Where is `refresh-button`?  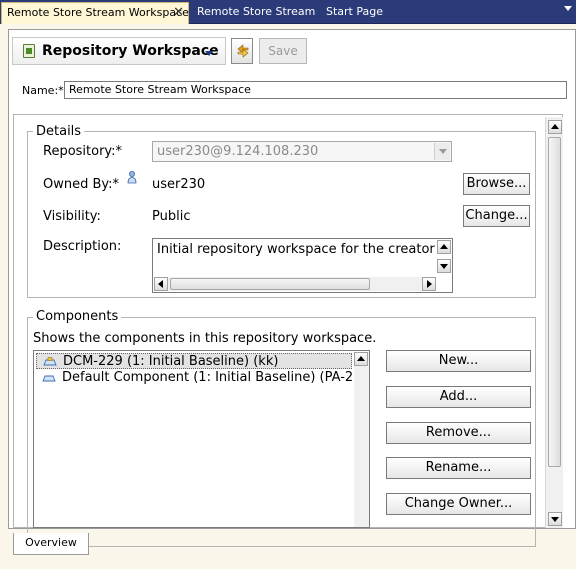 refresh-button is located at coordinates (242, 51).